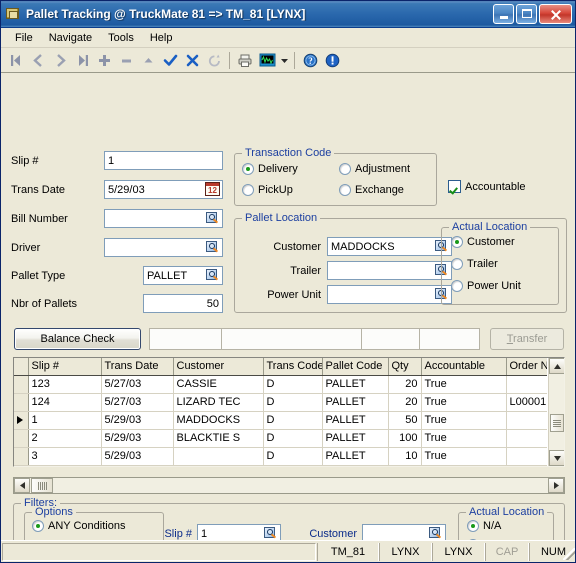 The height and width of the screenshot is (563, 576). Describe the element at coordinates (310, 60) in the screenshot. I see `help-icon: ?` at that location.